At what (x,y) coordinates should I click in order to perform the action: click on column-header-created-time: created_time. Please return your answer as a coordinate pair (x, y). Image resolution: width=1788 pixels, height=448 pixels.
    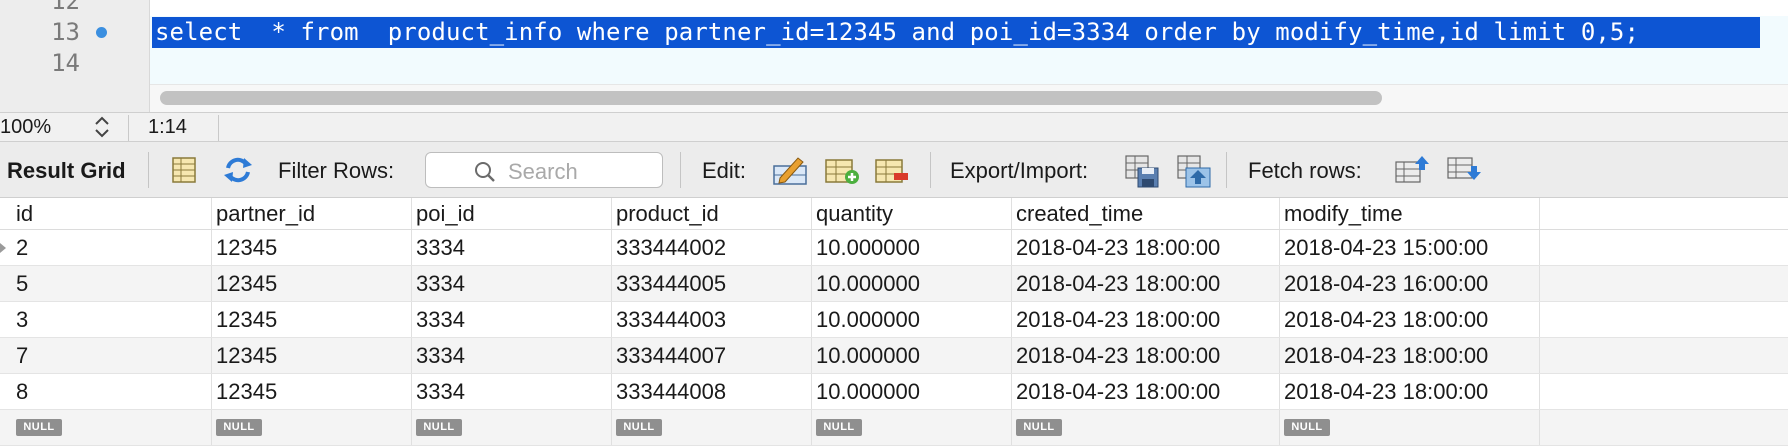
    Looking at the image, I should click on (1146, 213).